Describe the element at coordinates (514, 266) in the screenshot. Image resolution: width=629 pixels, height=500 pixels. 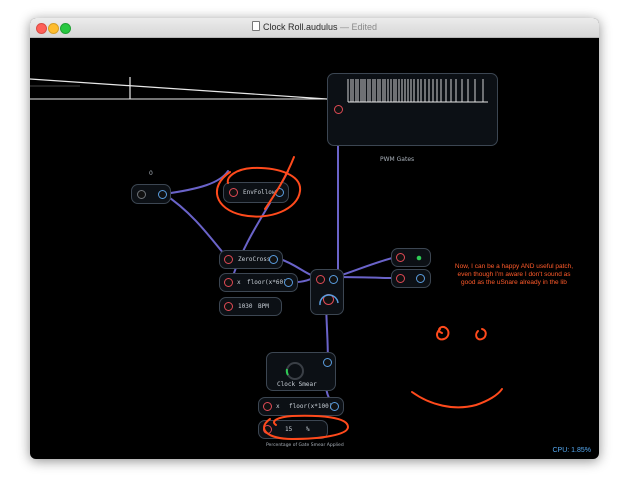
I see `annotation-line-1: Now, I can be a happy AND useful patch,` at that location.